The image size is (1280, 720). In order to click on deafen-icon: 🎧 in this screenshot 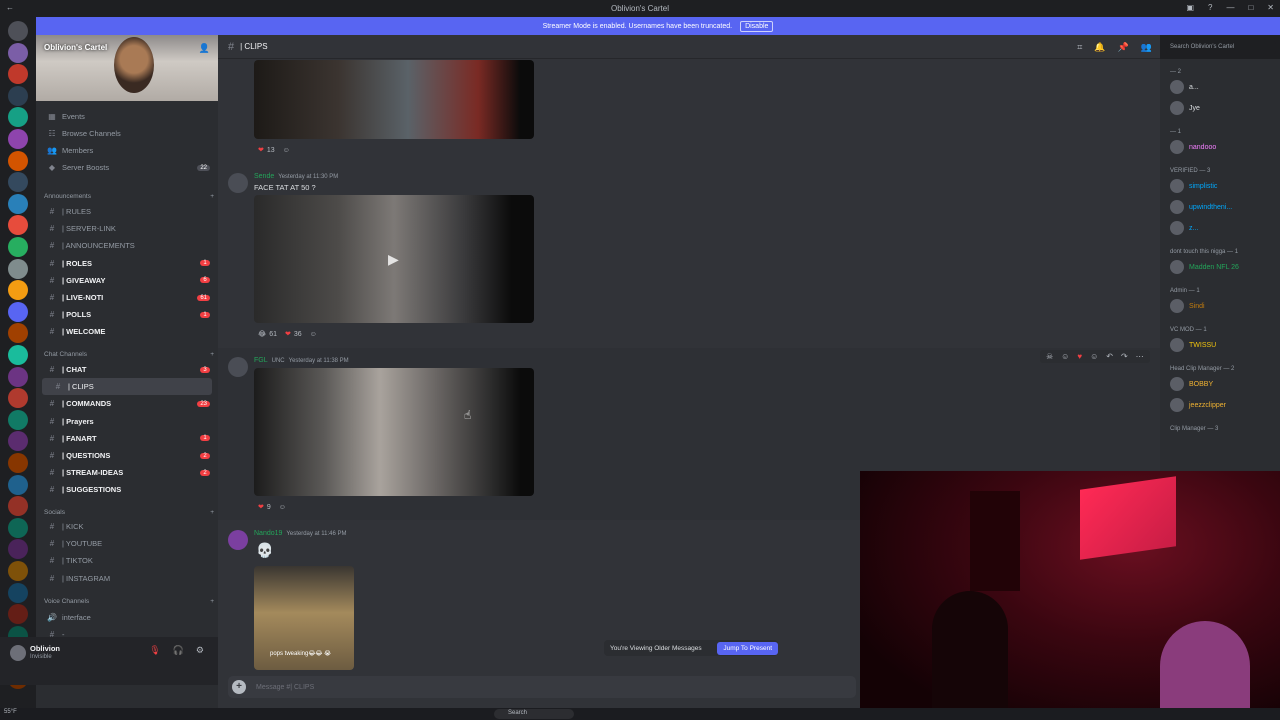, I will do `click(178, 650)`.